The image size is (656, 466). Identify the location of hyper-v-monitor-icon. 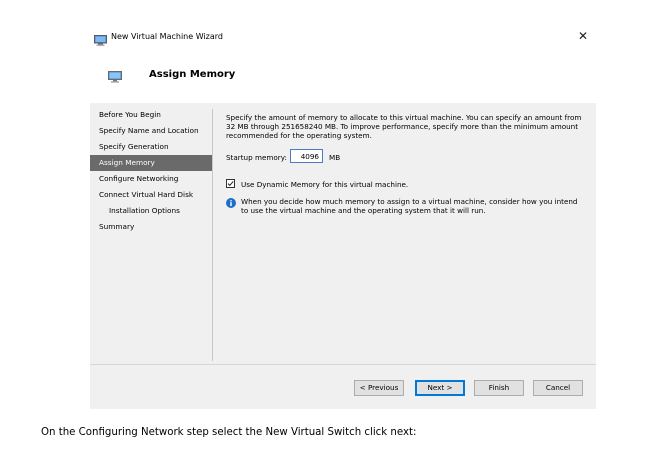
(100, 40).